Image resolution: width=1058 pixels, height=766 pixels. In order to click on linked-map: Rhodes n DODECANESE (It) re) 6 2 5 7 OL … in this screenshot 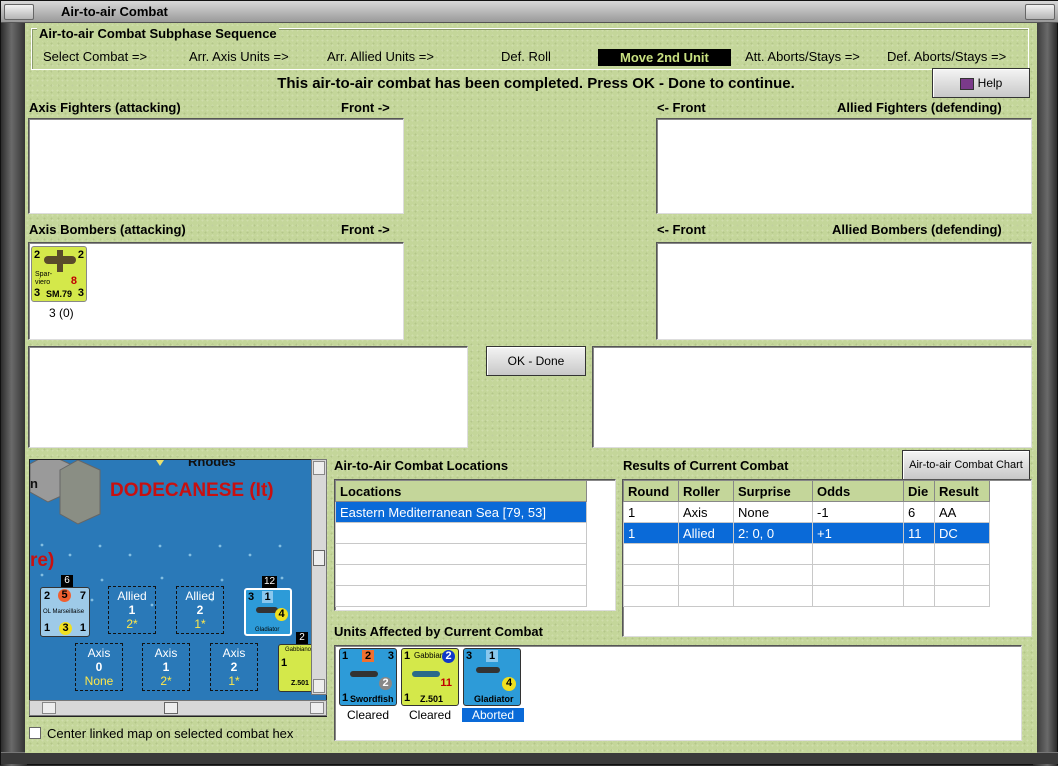, I will do `click(178, 588)`.